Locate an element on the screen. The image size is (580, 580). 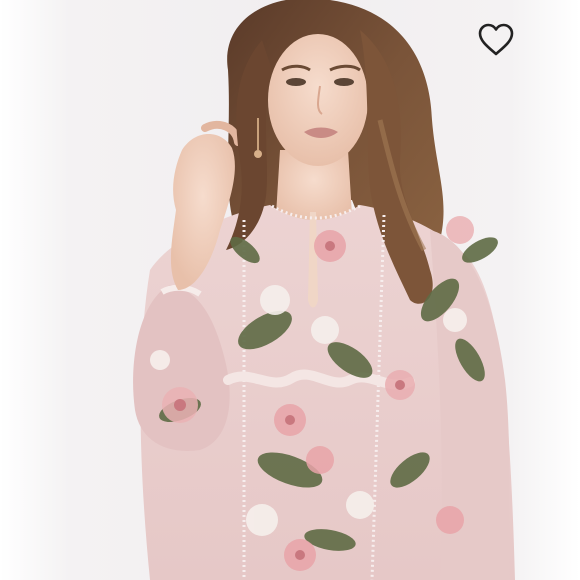
favorite-button is located at coordinates (496, 40).